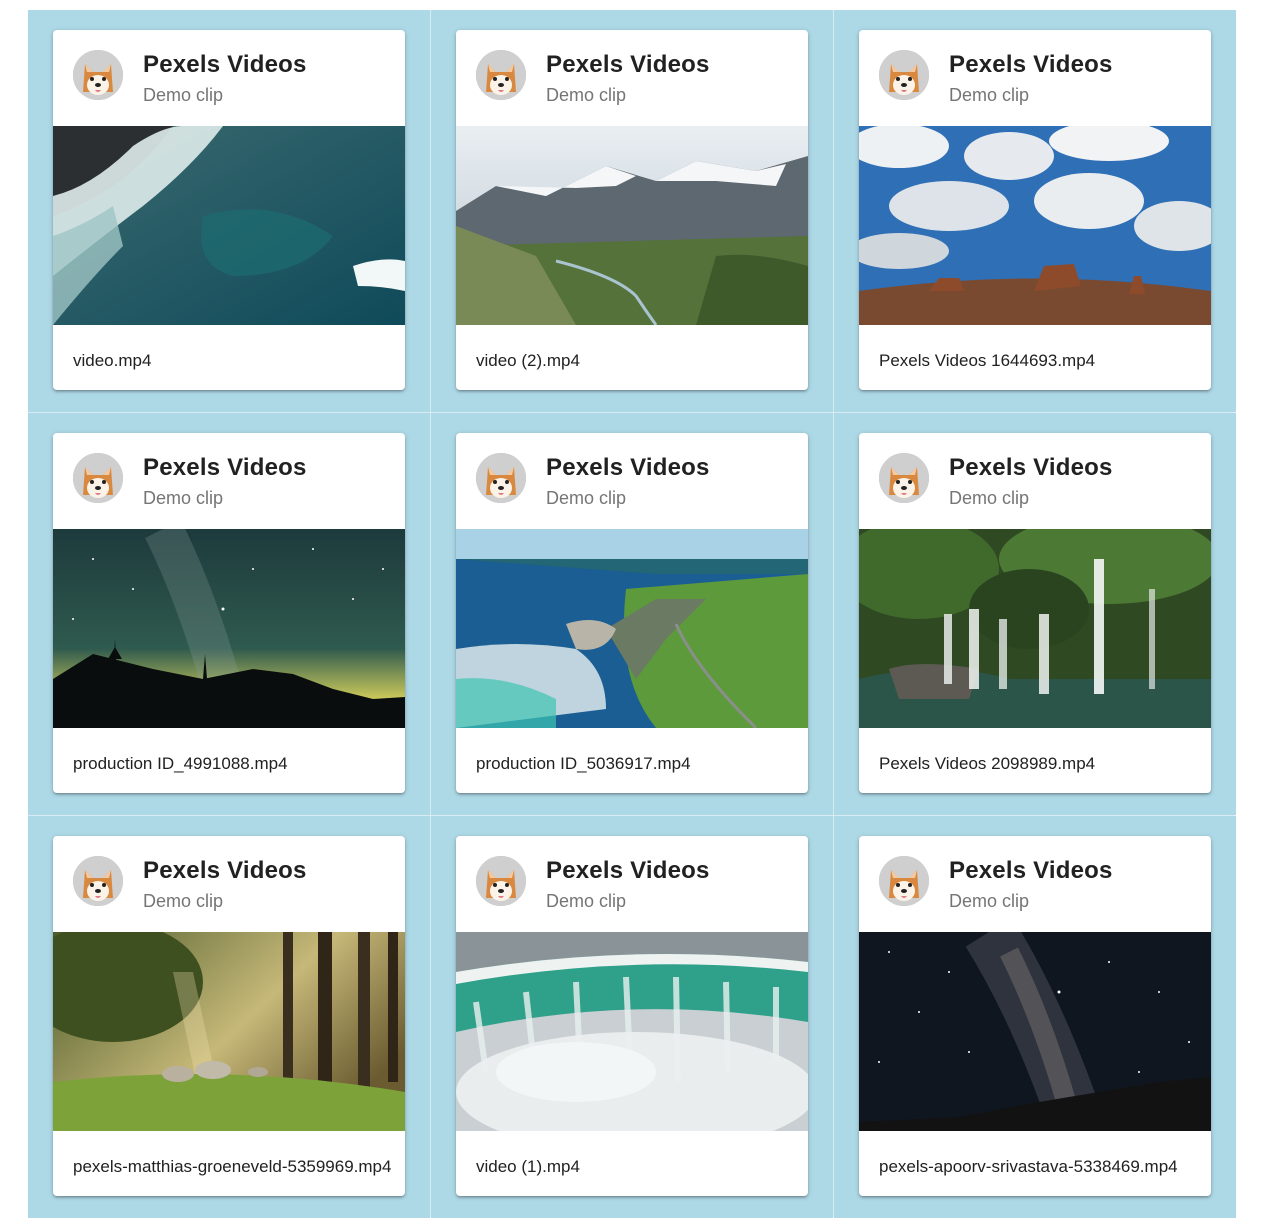 Image resolution: width=1262 pixels, height=1227 pixels. I want to click on video-filename: video.mp4, so click(112, 360).